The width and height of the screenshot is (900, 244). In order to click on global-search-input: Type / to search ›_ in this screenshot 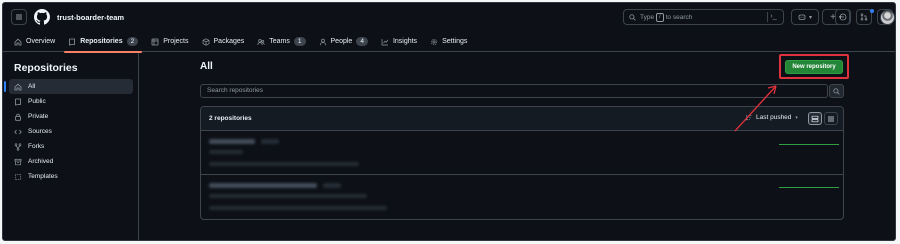, I will do `click(703, 17)`.